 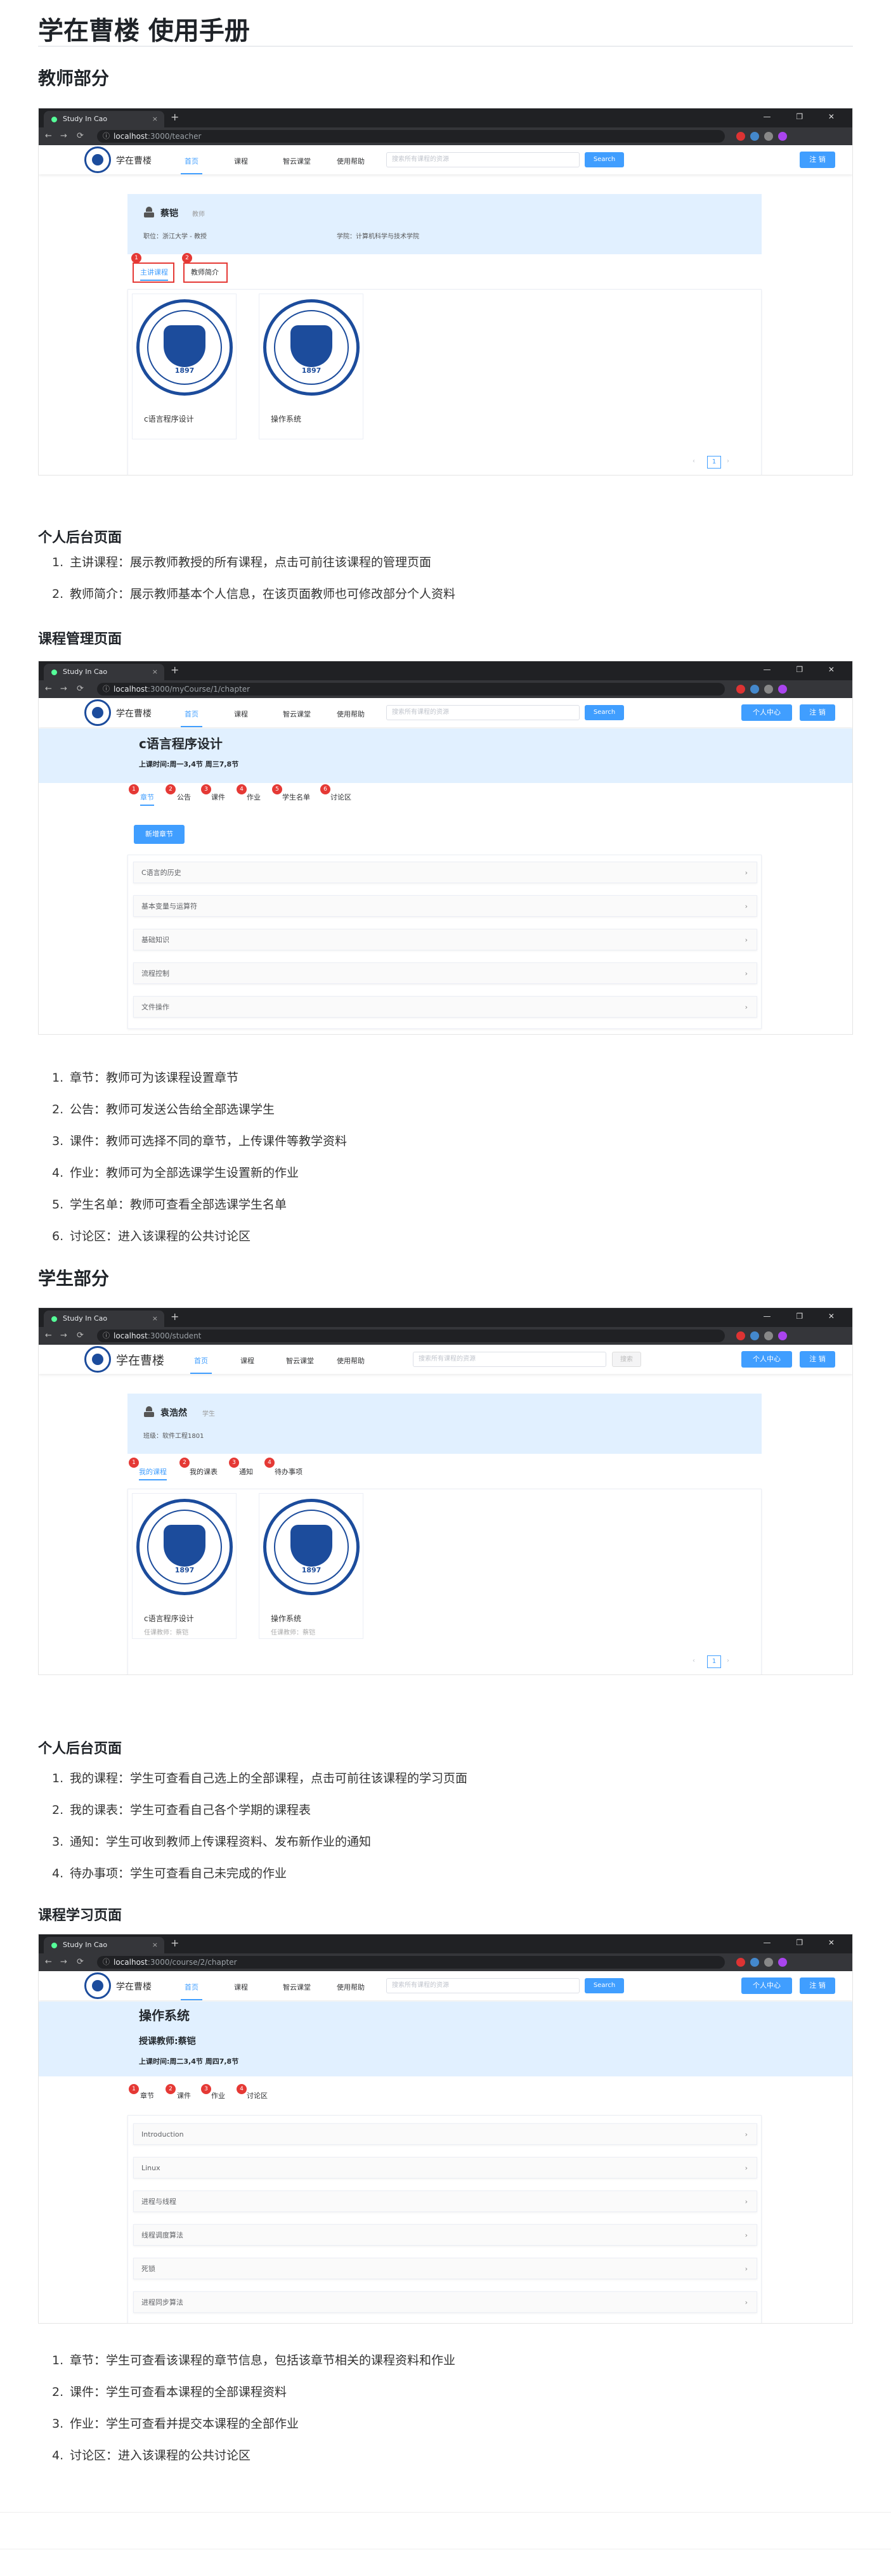 I want to click on chapter-item: 死锁 ›, so click(x=445, y=2268).